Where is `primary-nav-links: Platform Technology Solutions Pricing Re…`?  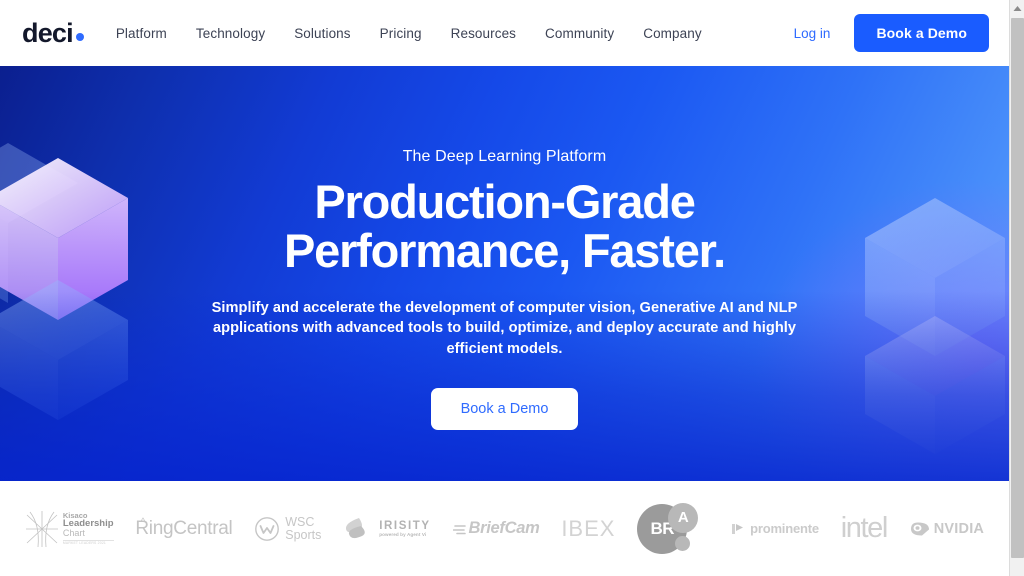 primary-nav-links: Platform Technology Solutions Pricing Re… is located at coordinates (409, 33).